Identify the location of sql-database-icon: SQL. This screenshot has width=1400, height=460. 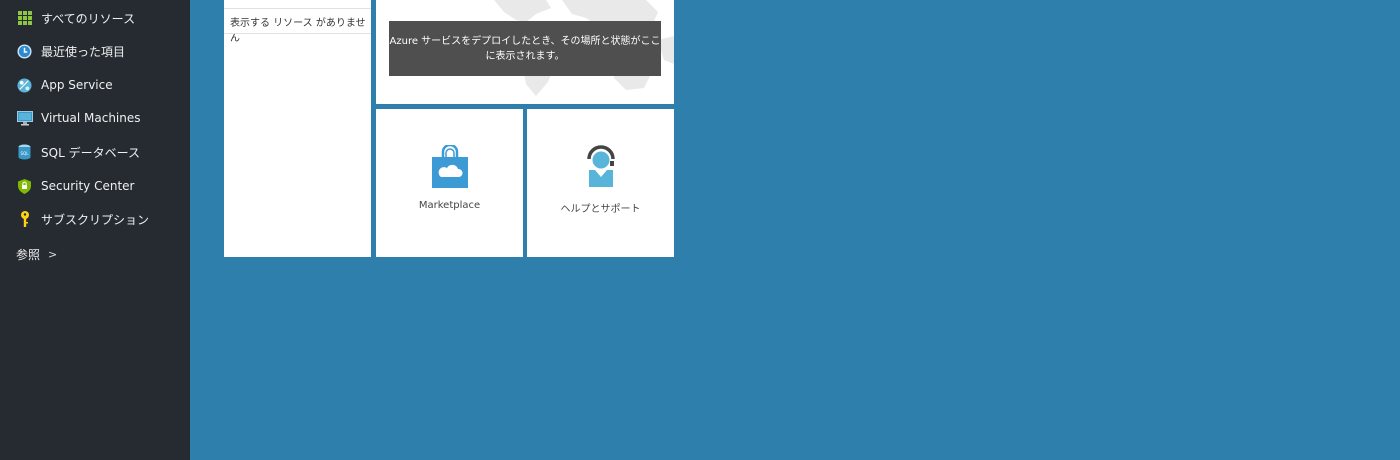
(24, 152).